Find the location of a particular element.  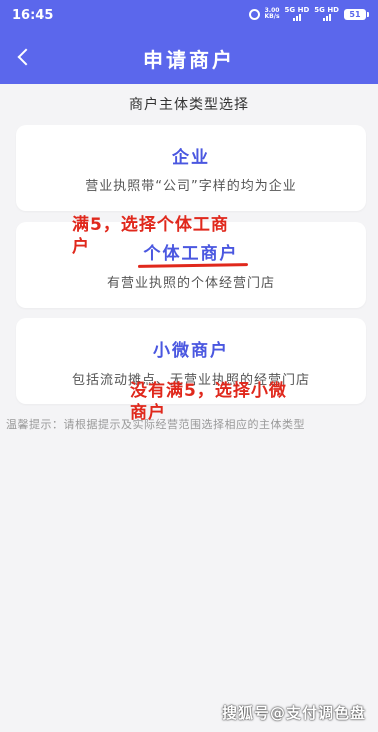

signal-2: 5G HD is located at coordinates (326, 14).